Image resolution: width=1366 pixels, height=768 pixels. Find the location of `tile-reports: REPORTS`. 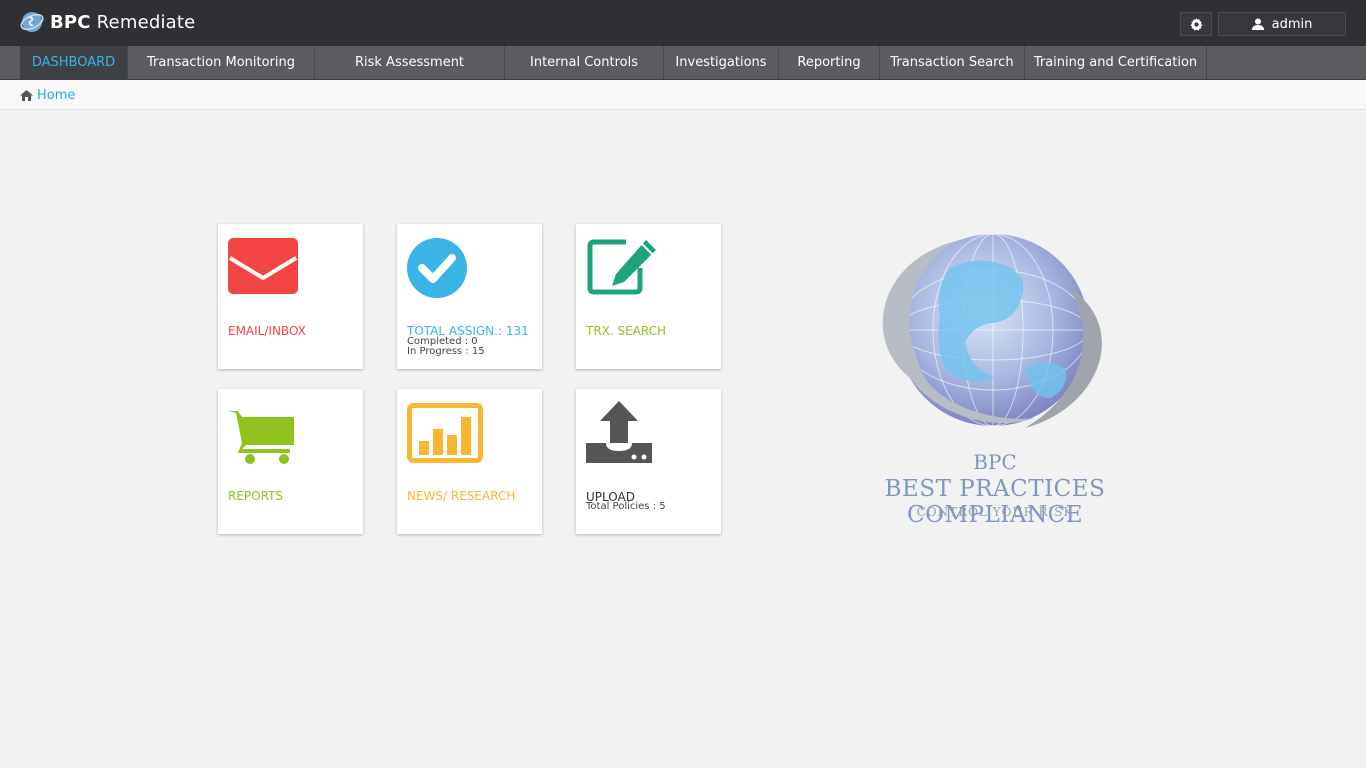

tile-reports: REPORTS is located at coordinates (290, 461).